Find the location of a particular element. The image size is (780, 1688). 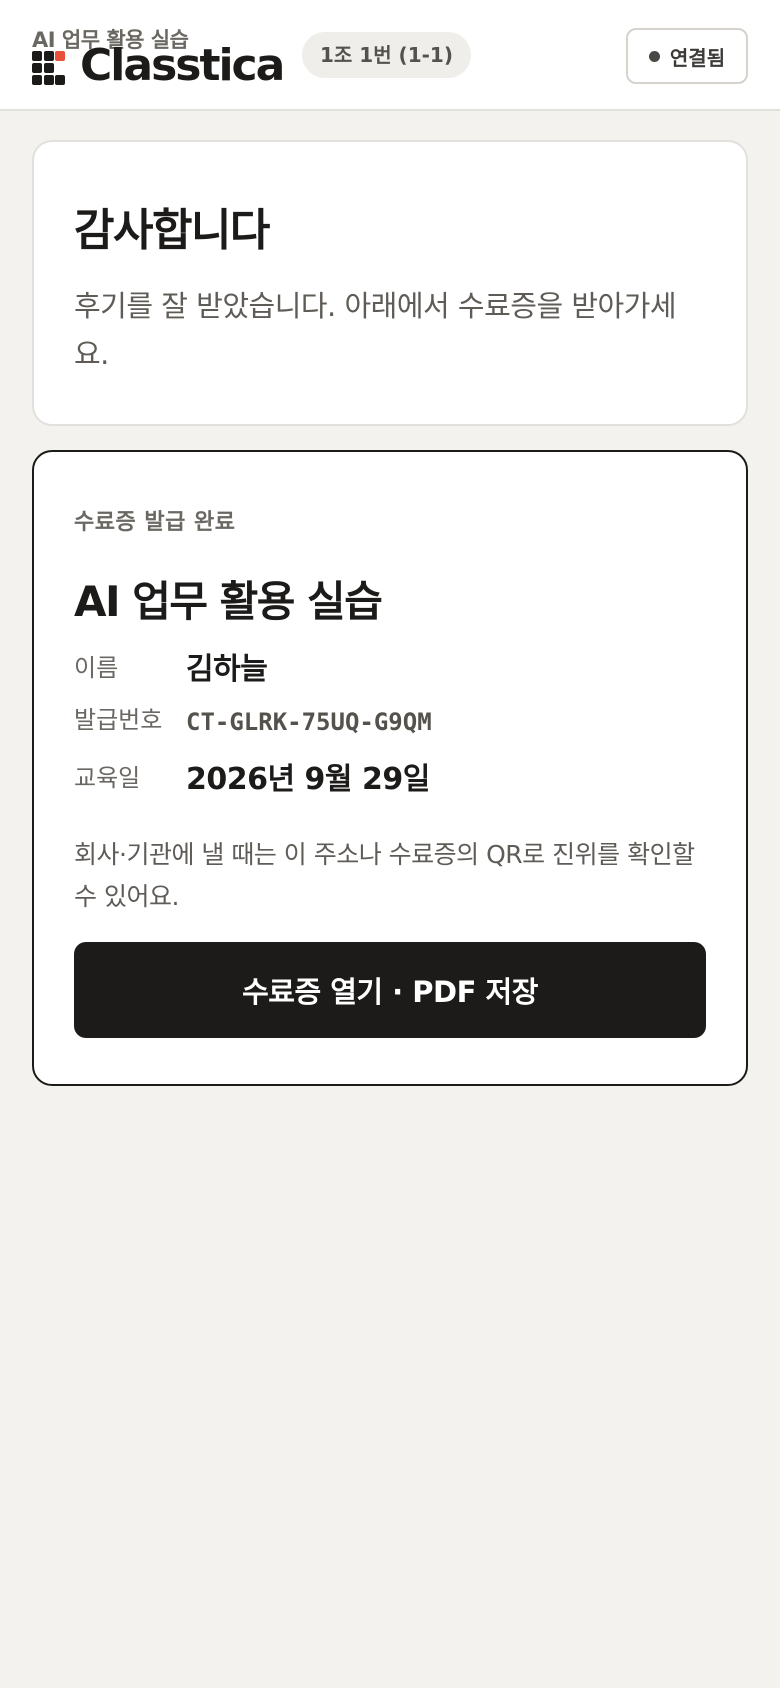

issue-number-row: 발급번호 CT-GLRK-75UQ-G9QM is located at coordinates (394, 722).